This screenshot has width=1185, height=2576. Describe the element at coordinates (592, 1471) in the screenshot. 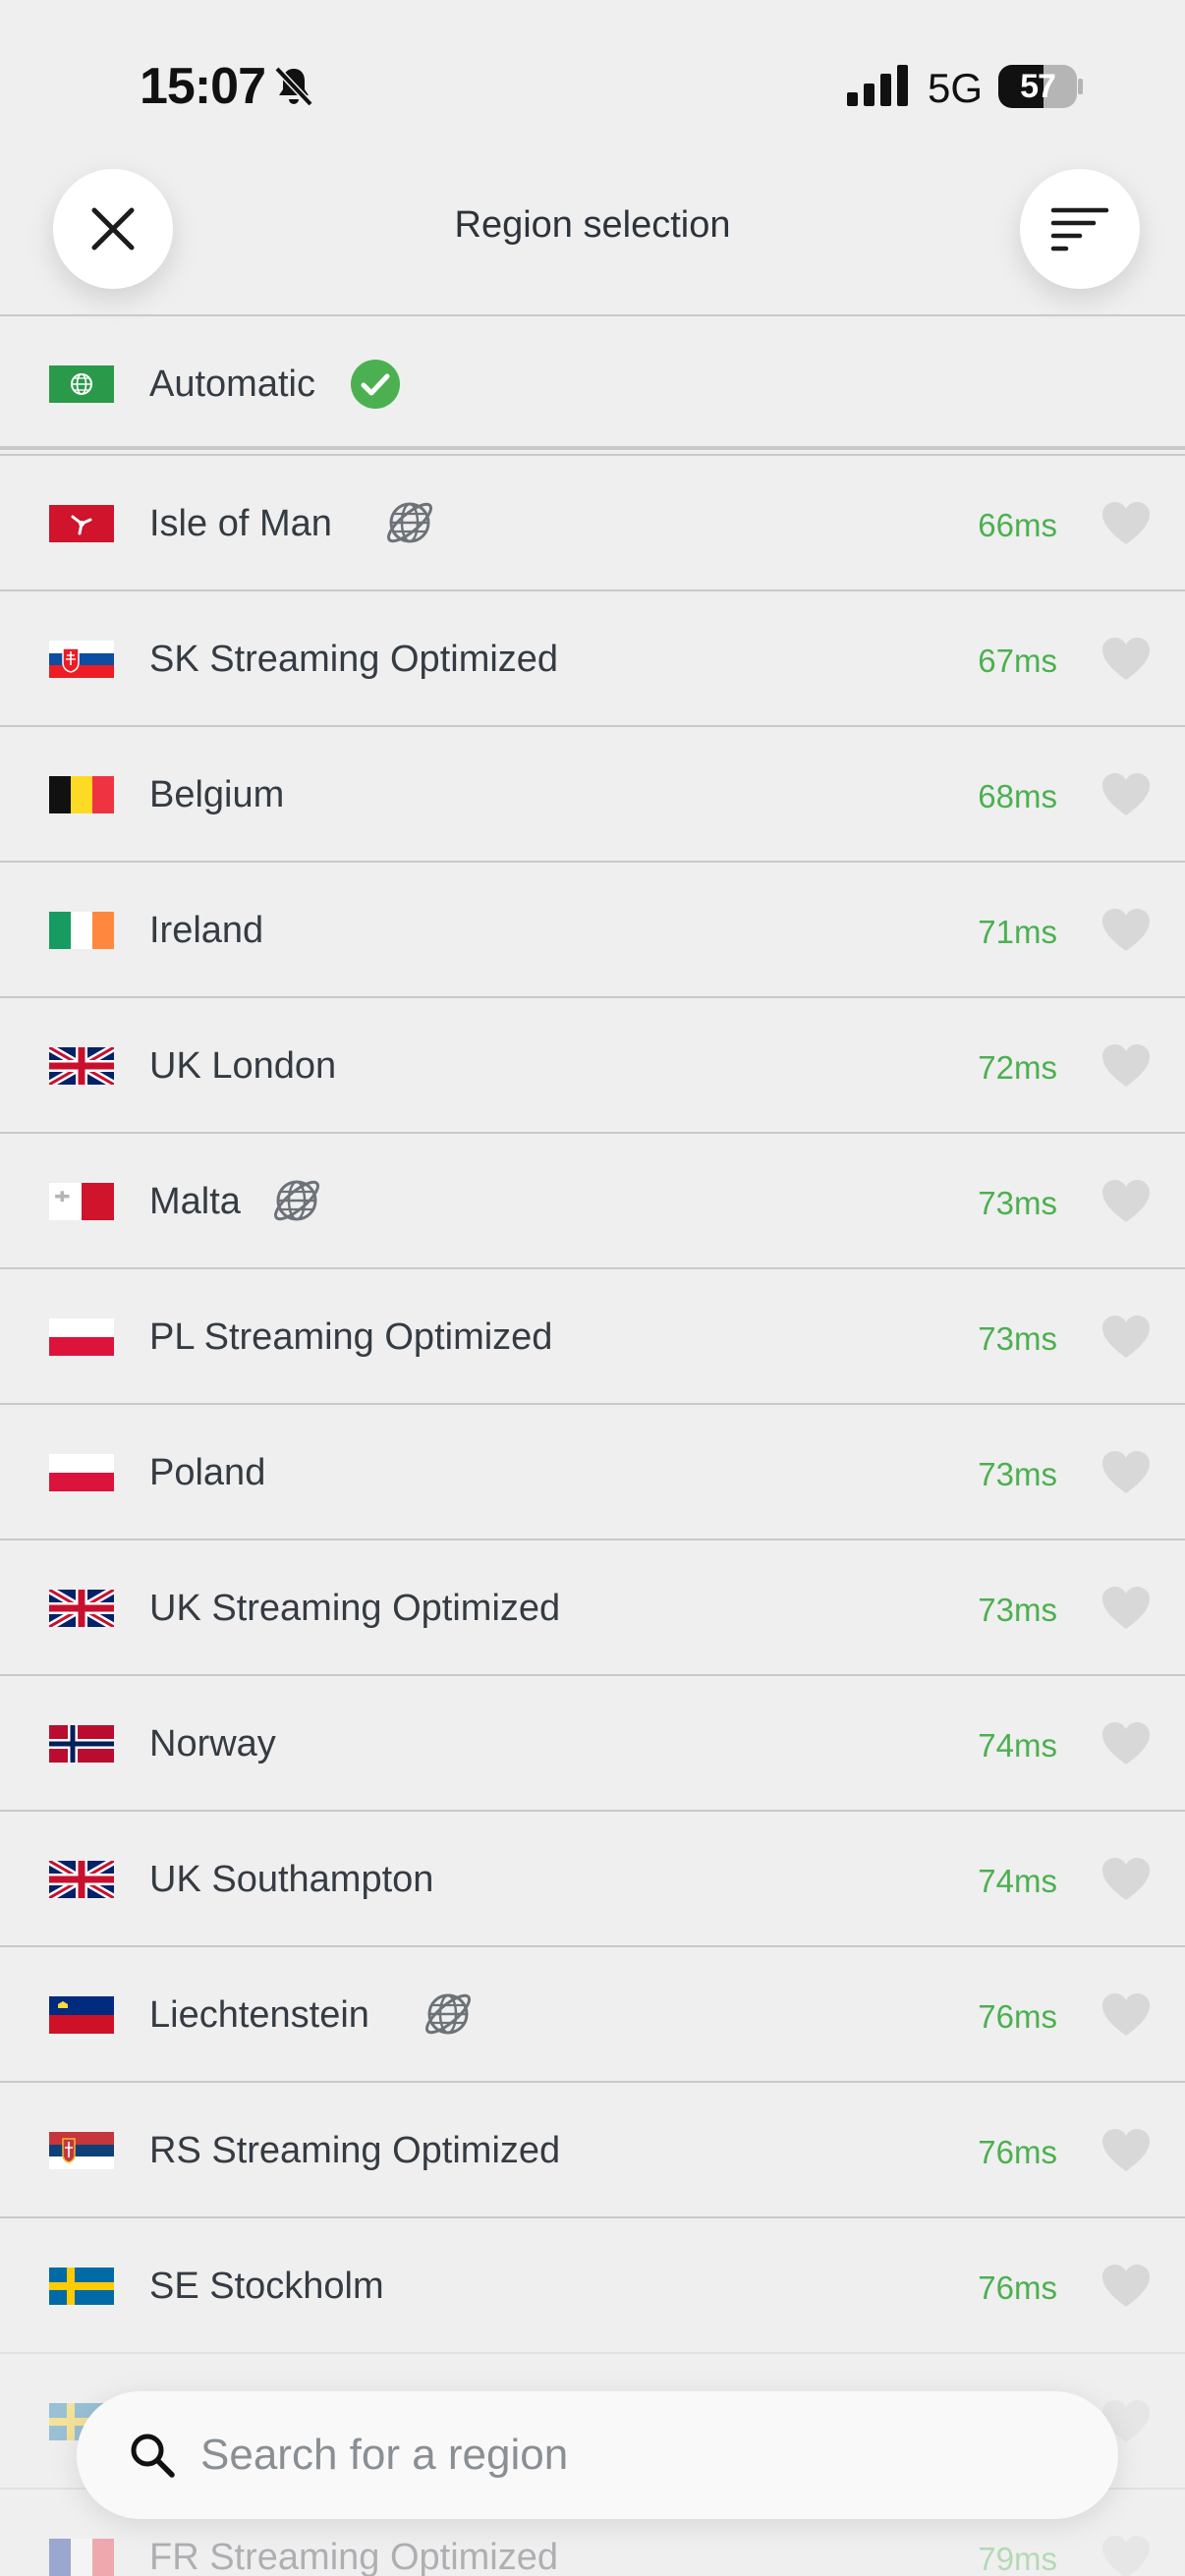

I see `region-row: Poland 73ms` at that location.